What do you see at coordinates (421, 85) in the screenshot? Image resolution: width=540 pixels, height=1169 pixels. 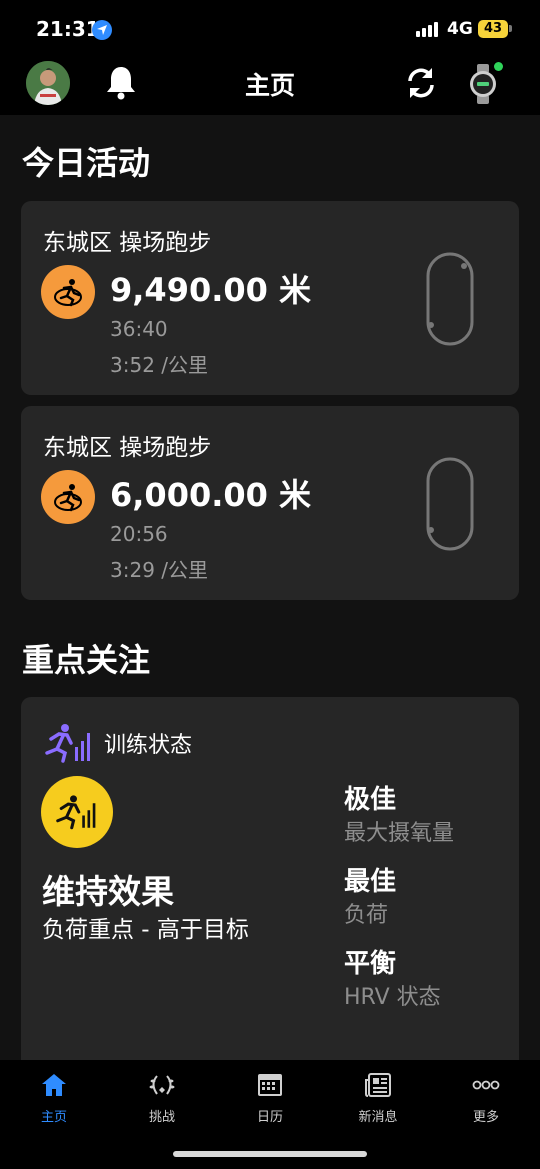 I see `sync-icon` at bounding box center [421, 85].